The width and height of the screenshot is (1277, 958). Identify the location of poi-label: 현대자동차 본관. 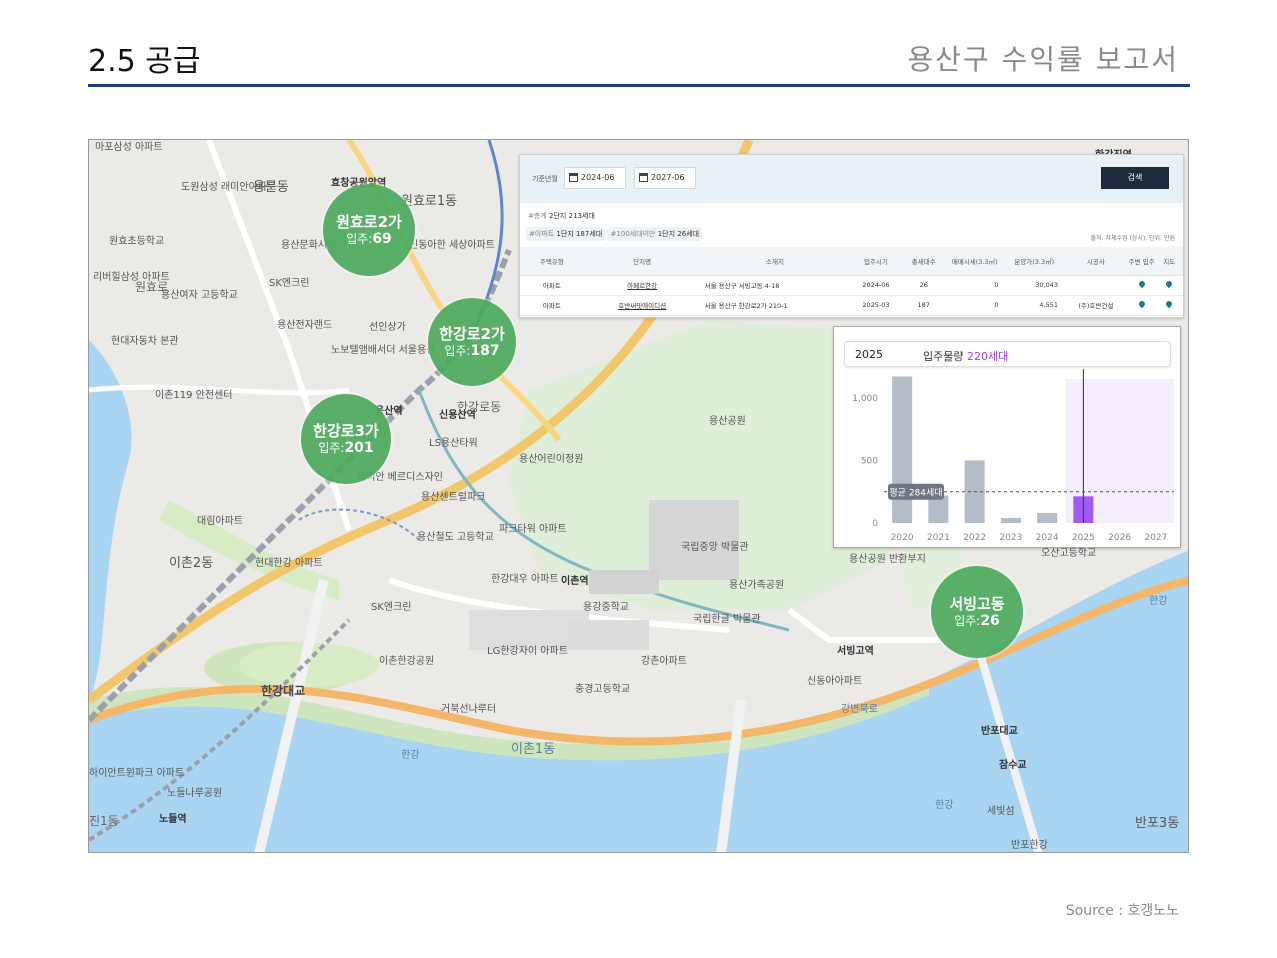
(145, 341).